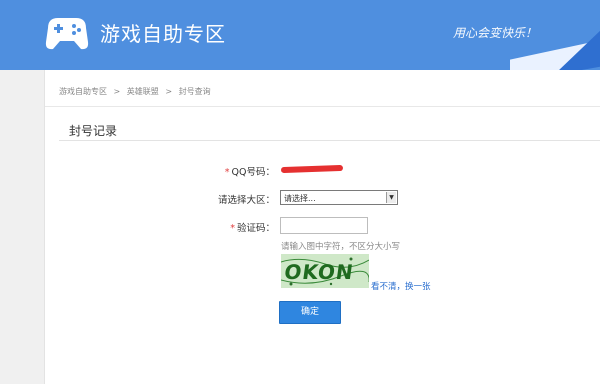 The height and width of the screenshot is (384, 600). Describe the element at coordinates (67, 32) in the screenshot. I see `gamepad-logo-icon` at that location.